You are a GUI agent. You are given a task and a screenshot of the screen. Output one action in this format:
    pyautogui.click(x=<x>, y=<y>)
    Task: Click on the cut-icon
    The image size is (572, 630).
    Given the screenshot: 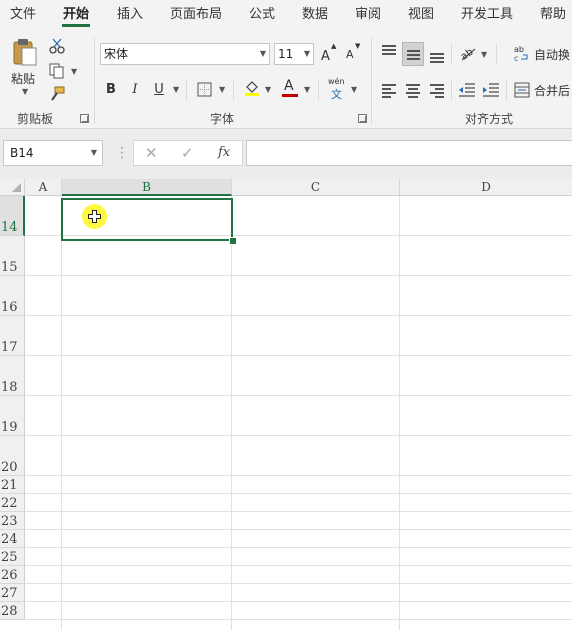 What is the action you would take?
    pyautogui.click(x=57, y=46)
    